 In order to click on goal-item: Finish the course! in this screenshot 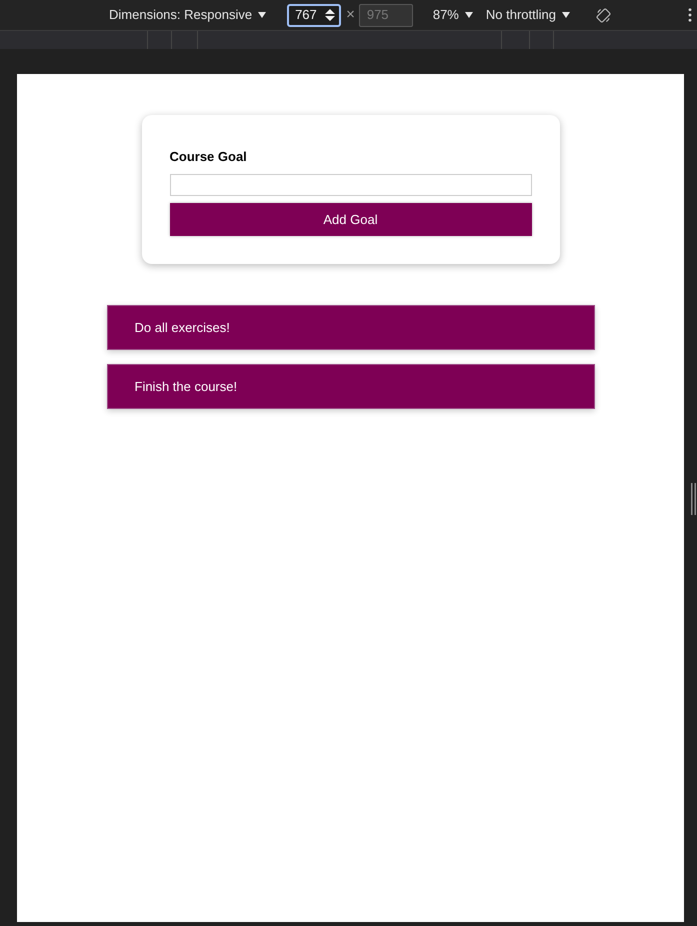, I will do `click(350, 386)`.